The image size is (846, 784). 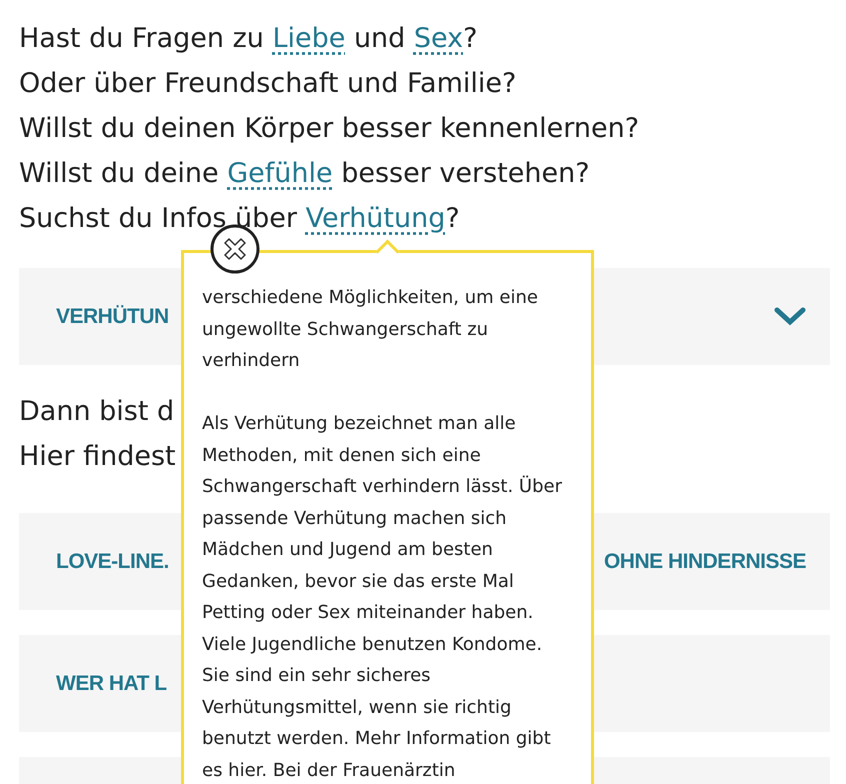 I want to click on question-text: Willst du deinen Körper besser kennenlernen?, so click(x=329, y=129).